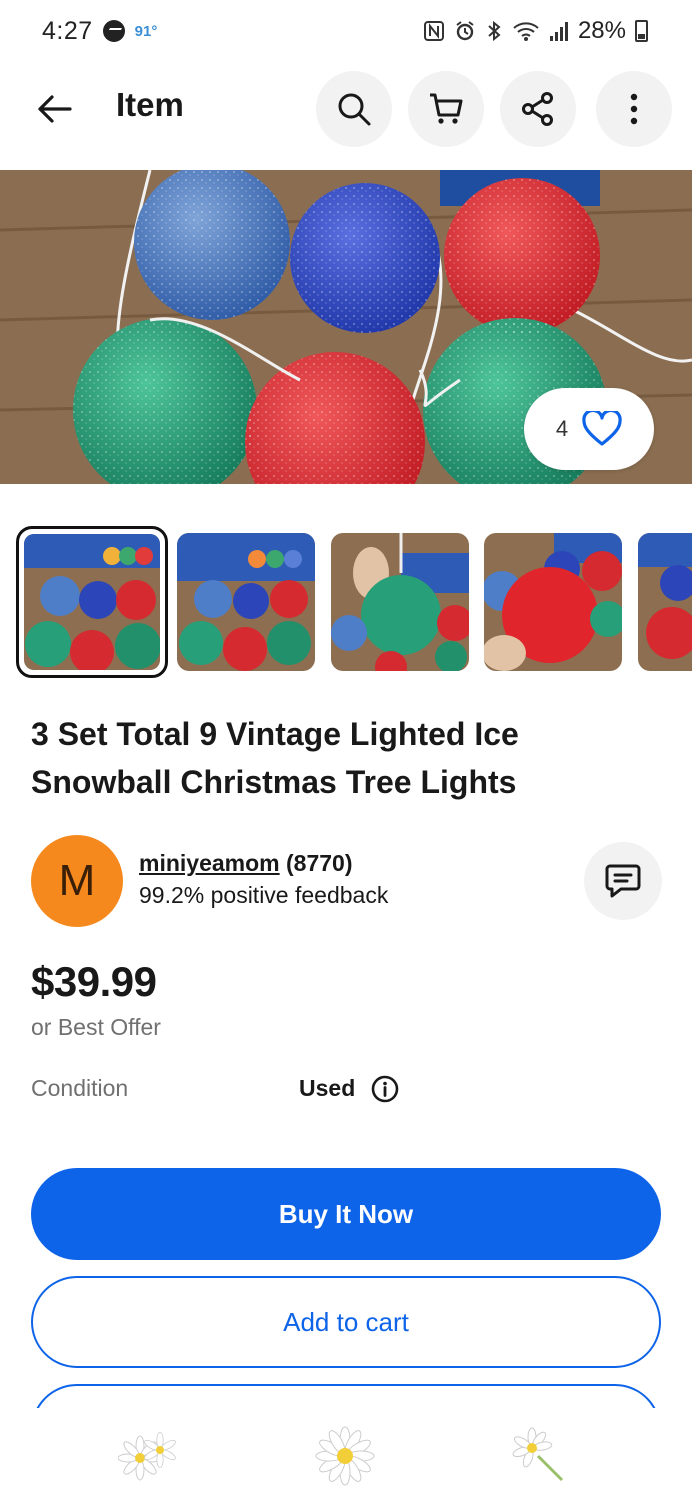 The width and height of the screenshot is (692, 1500). I want to click on navigation-bar, so click(346, 1454).